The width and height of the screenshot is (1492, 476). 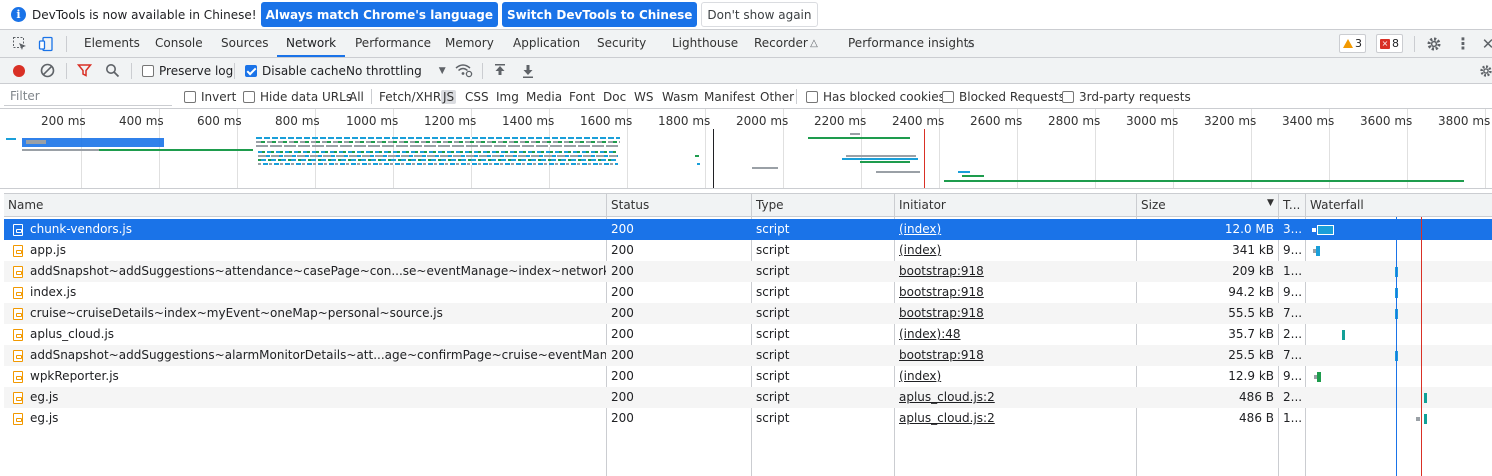 I want to click on clear-button, so click(x=47, y=70).